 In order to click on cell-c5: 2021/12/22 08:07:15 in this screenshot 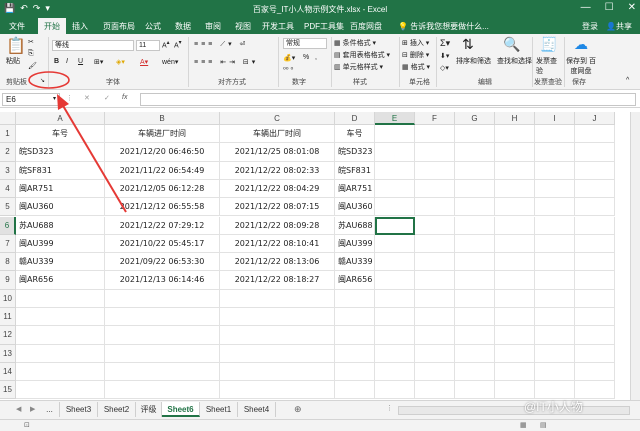, I will do `click(277, 207)`.